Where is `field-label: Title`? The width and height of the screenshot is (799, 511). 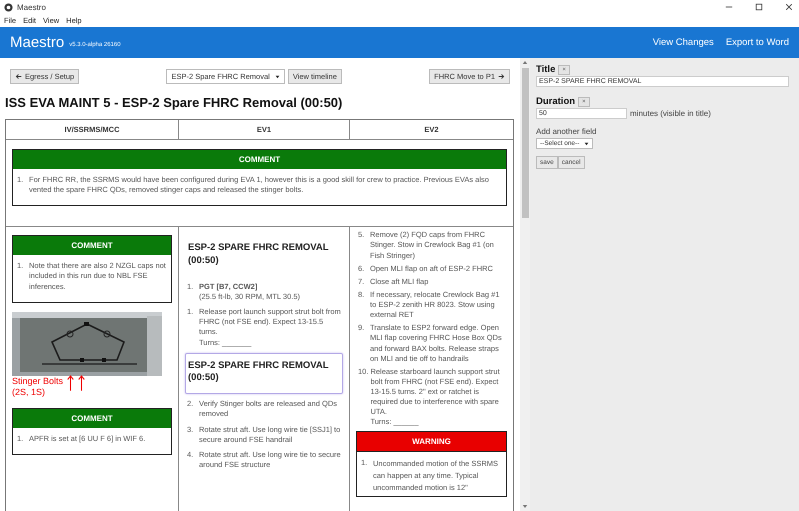 field-label: Title is located at coordinates (546, 69).